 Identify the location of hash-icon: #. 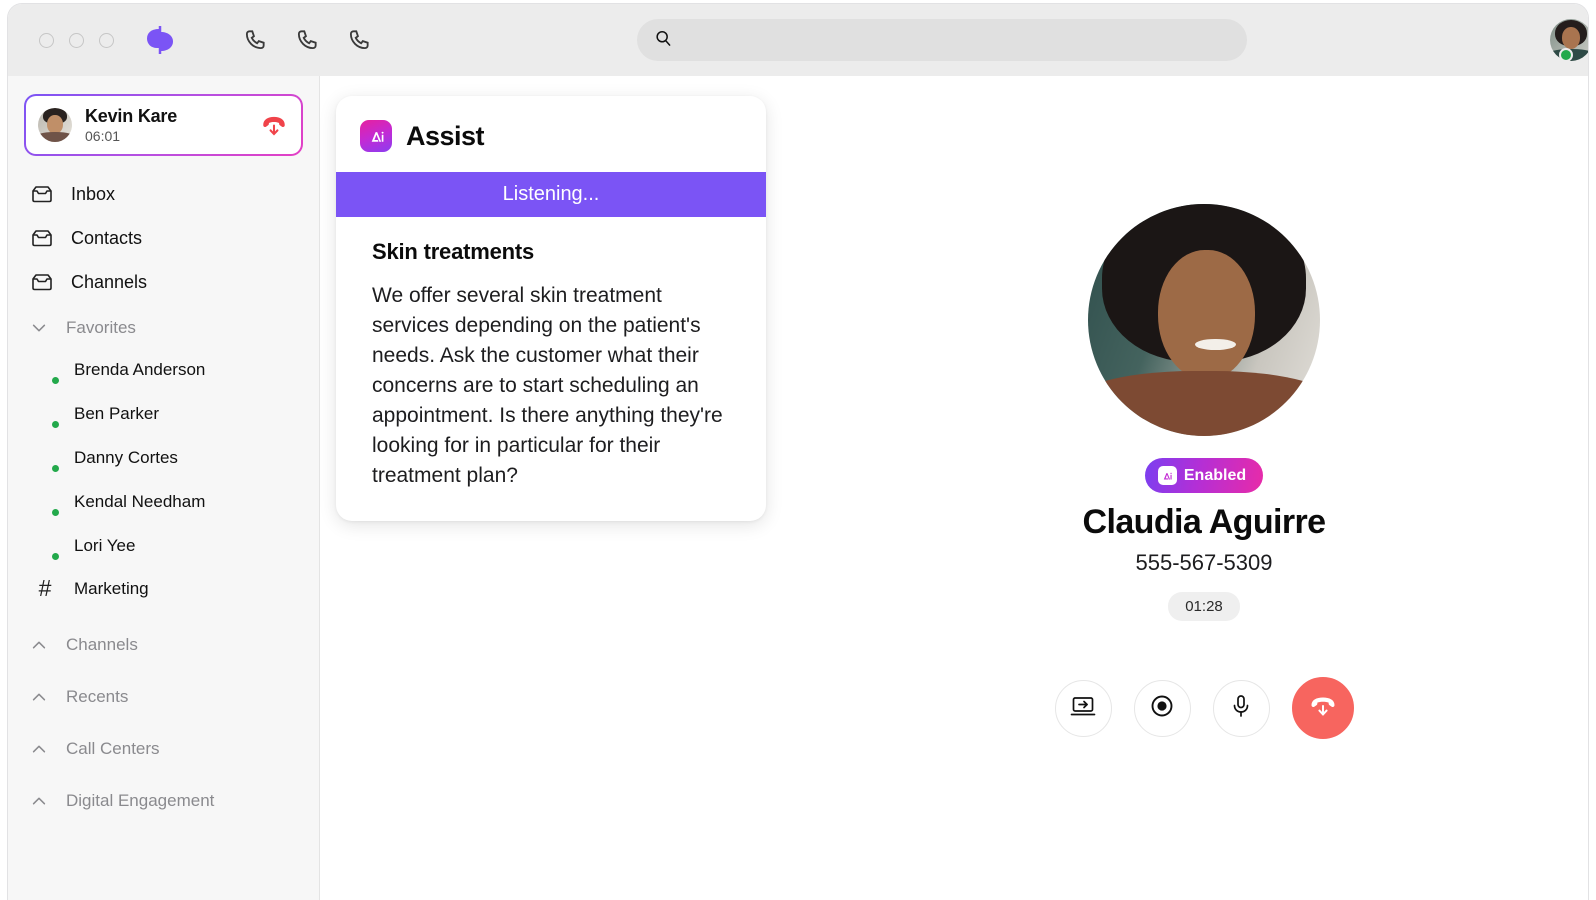
(45, 588).